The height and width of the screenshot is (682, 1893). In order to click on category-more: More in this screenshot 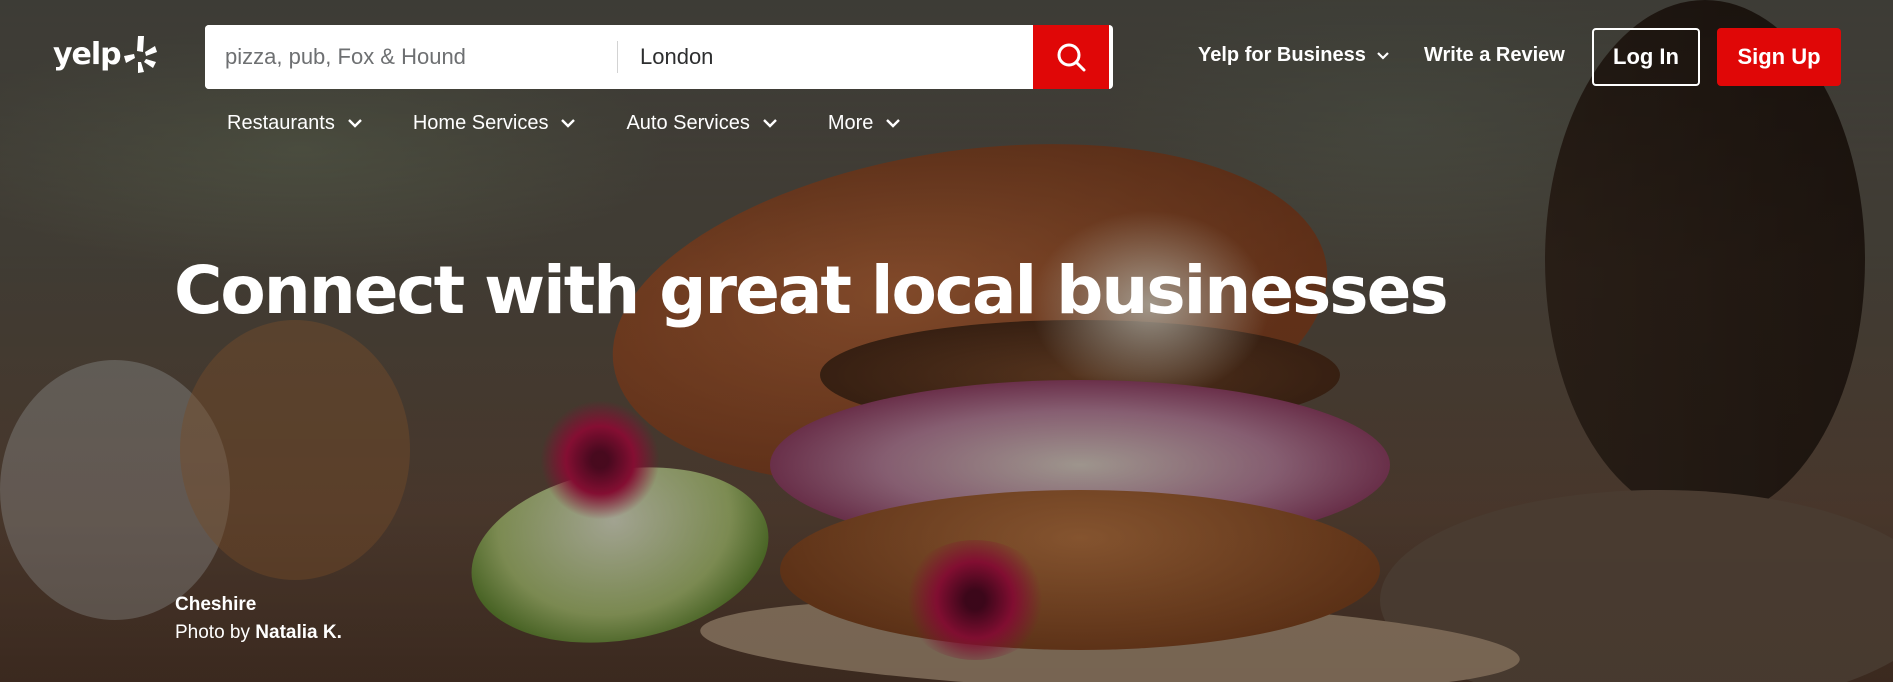, I will do `click(865, 123)`.